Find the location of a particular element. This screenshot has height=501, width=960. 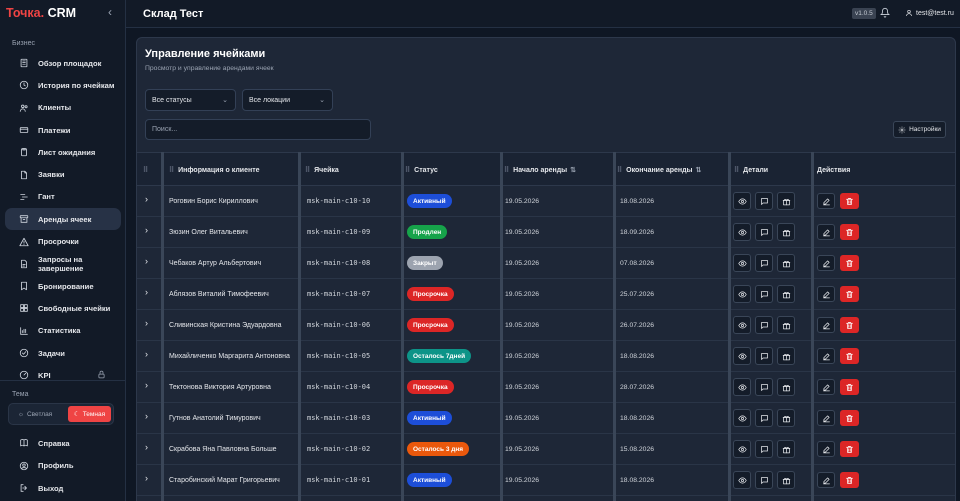

sidebar-item-2: История по ячейкам is located at coordinates (63, 85).